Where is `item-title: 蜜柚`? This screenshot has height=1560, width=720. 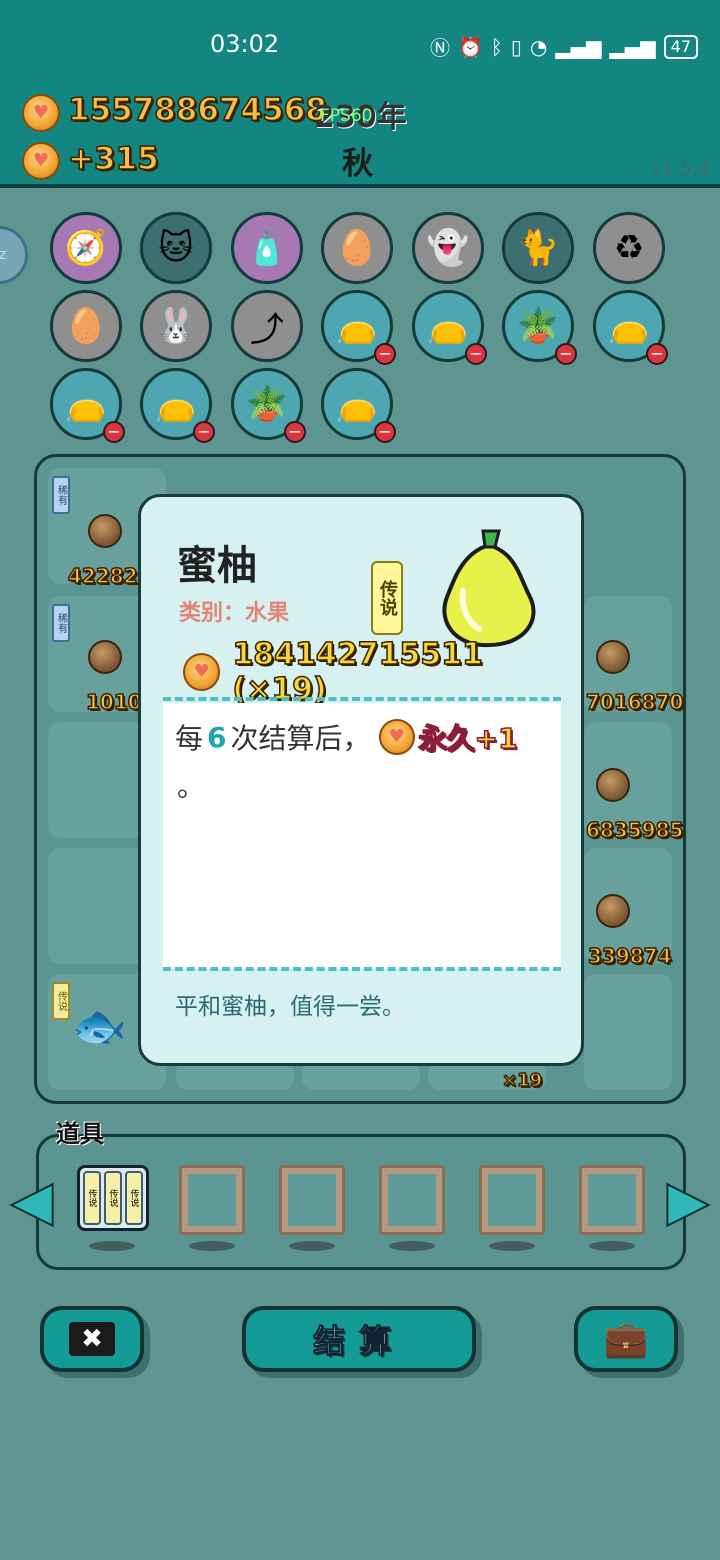
item-title: 蜜柚 is located at coordinates (217, 566).